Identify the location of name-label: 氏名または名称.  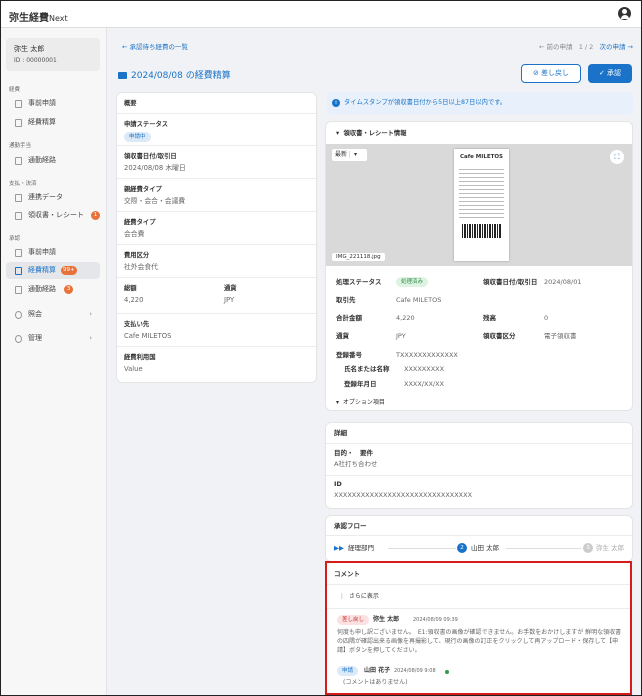
(367, 369).